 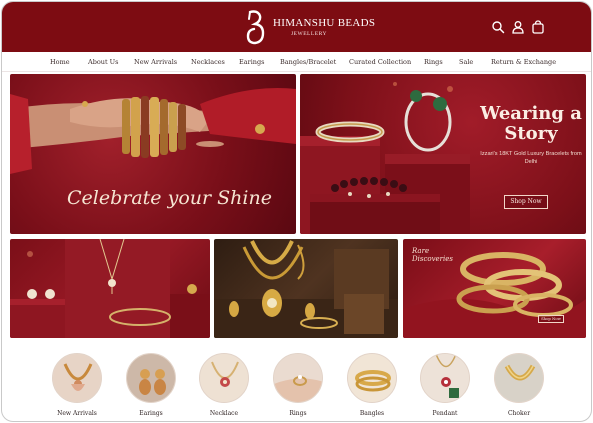 What do you see at coordinates (380, 62) in the screenshot?
I see `nav-item-curated-collection: Curated Collection` at bounding box center [380, 62].